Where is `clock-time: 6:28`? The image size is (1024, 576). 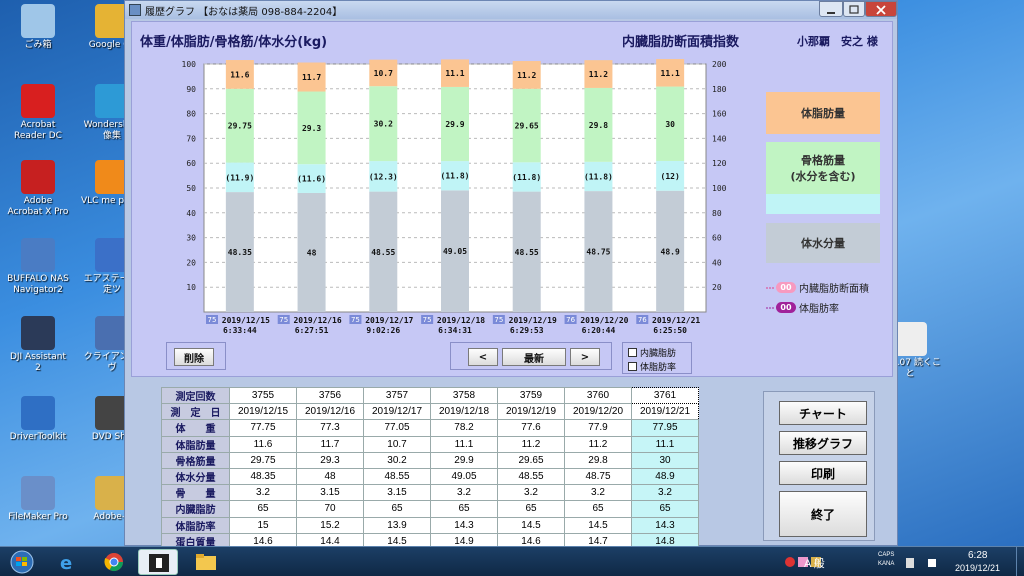
clock-time: 6:28 is located at coordinates (977, 555).